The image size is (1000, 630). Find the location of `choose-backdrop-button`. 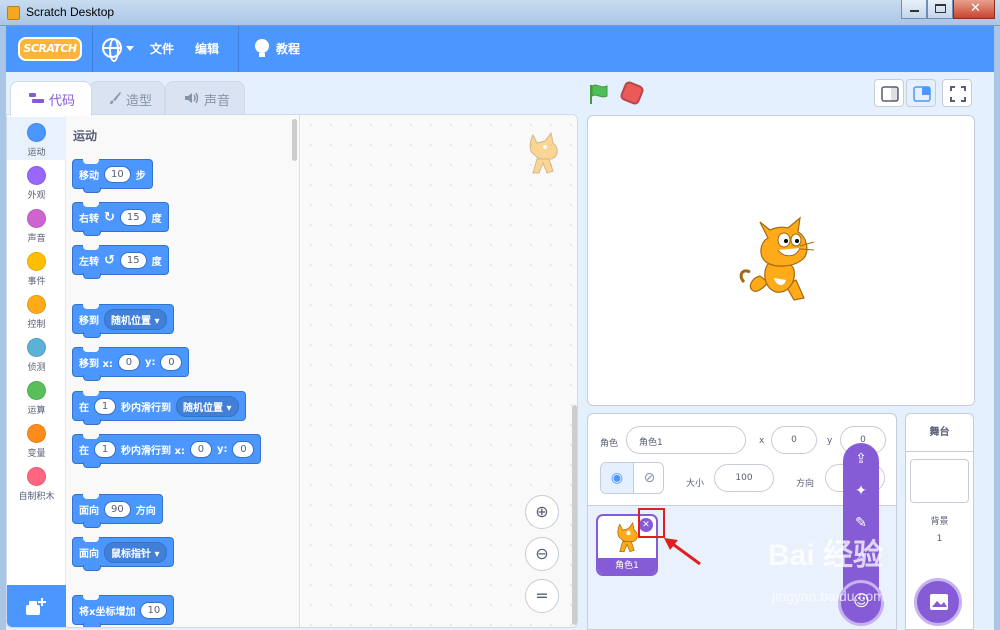

choose-backdrop-button is located at coordinates (938, 602).